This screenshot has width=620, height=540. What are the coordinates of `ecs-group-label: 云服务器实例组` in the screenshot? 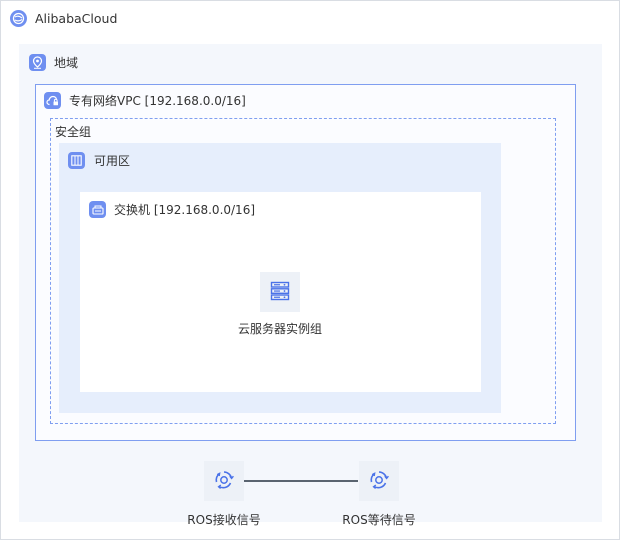 It's located at (279, 329).